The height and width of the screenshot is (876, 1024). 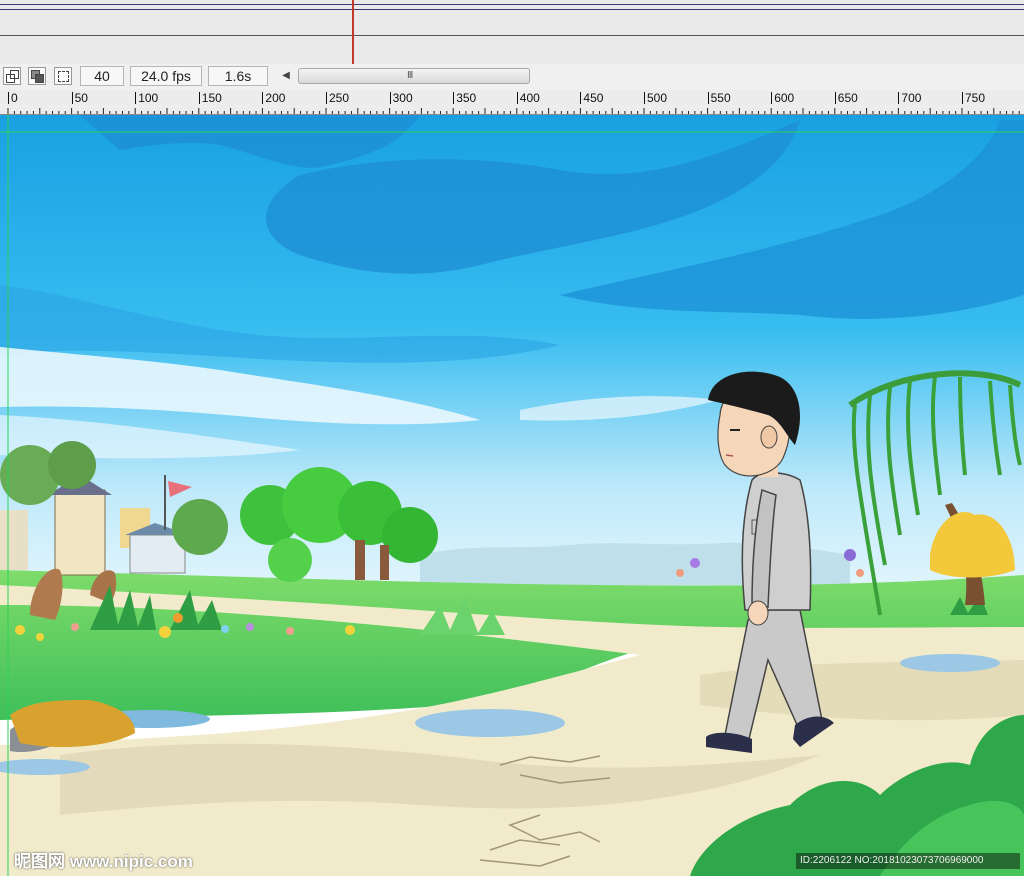 I want to click on ruler-label: 700, so click(x=909, y=98).